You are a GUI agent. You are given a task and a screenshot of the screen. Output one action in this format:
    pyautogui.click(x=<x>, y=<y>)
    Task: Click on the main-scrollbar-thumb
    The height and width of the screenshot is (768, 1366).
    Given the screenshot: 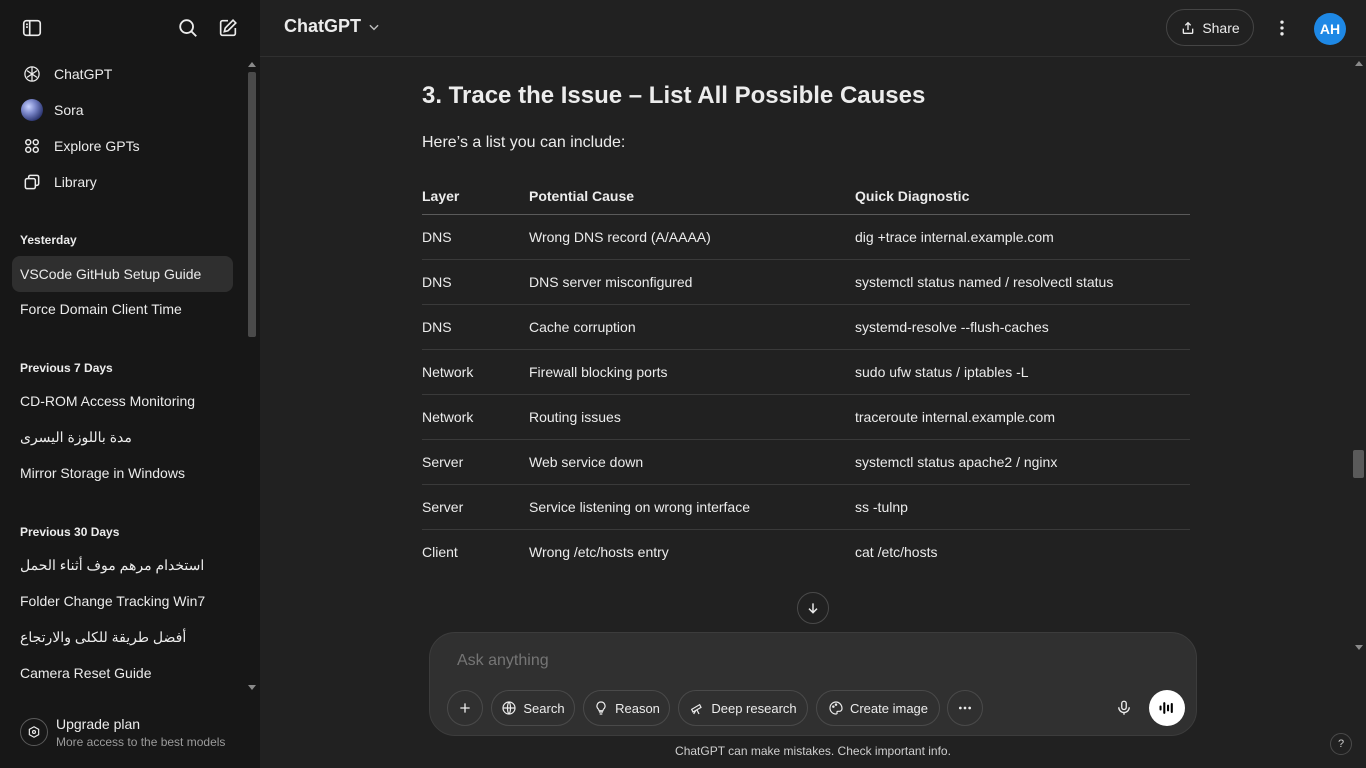 What is the action you would take?
    pyautogui.click(x=1358, y=464)
    